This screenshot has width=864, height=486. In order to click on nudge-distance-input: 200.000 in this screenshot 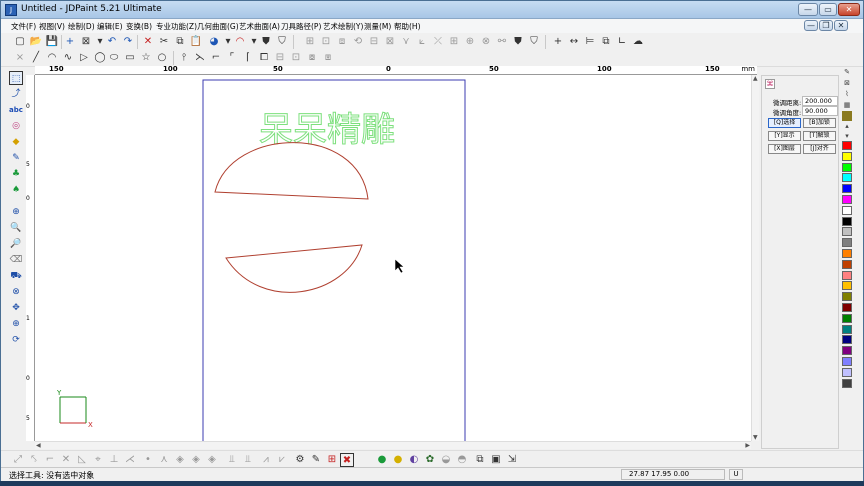, I will do `click(820, 101)`.